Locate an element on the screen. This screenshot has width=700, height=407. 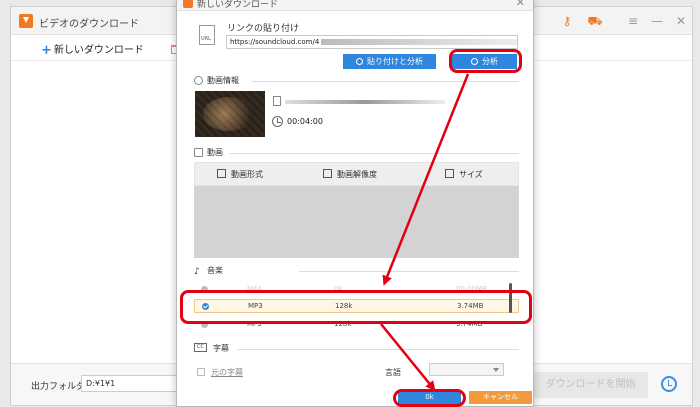
dialog-title: 新しいダウンロード is located at coordinates (238, 5).